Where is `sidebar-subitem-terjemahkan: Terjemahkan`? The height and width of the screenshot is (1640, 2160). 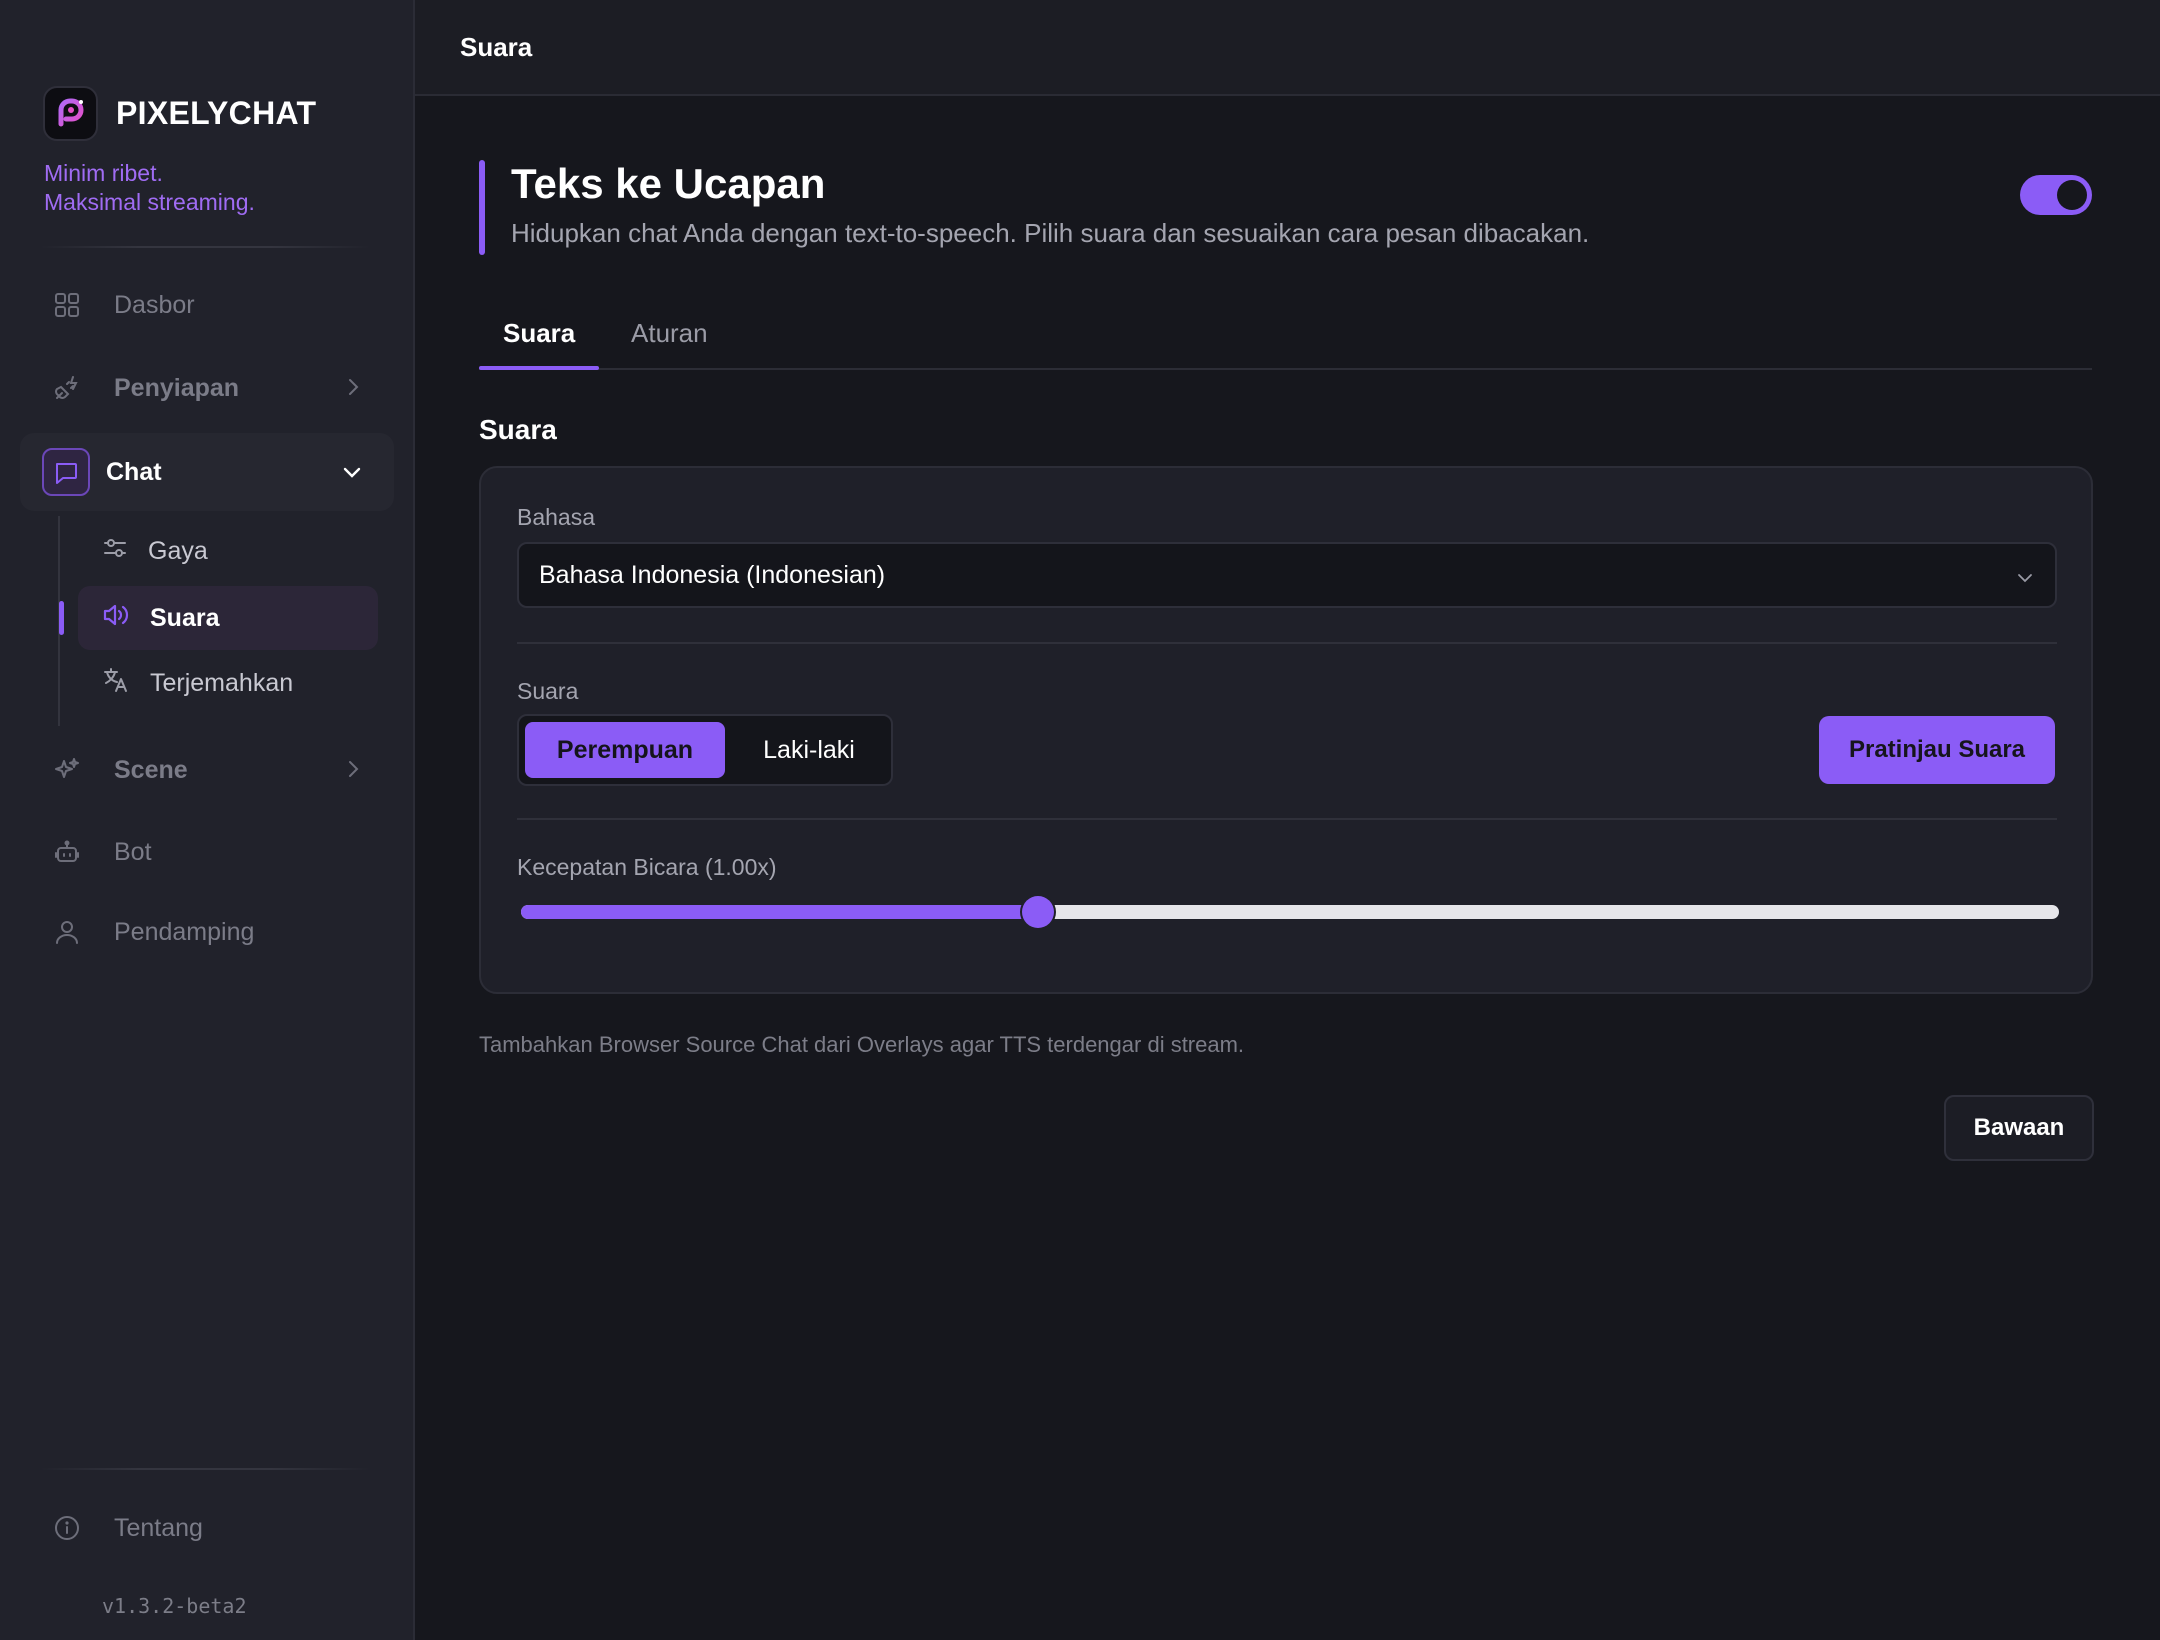
sidebar-subitem-terjemahkan: Terjemahkan is located at coordinates (228, 683).